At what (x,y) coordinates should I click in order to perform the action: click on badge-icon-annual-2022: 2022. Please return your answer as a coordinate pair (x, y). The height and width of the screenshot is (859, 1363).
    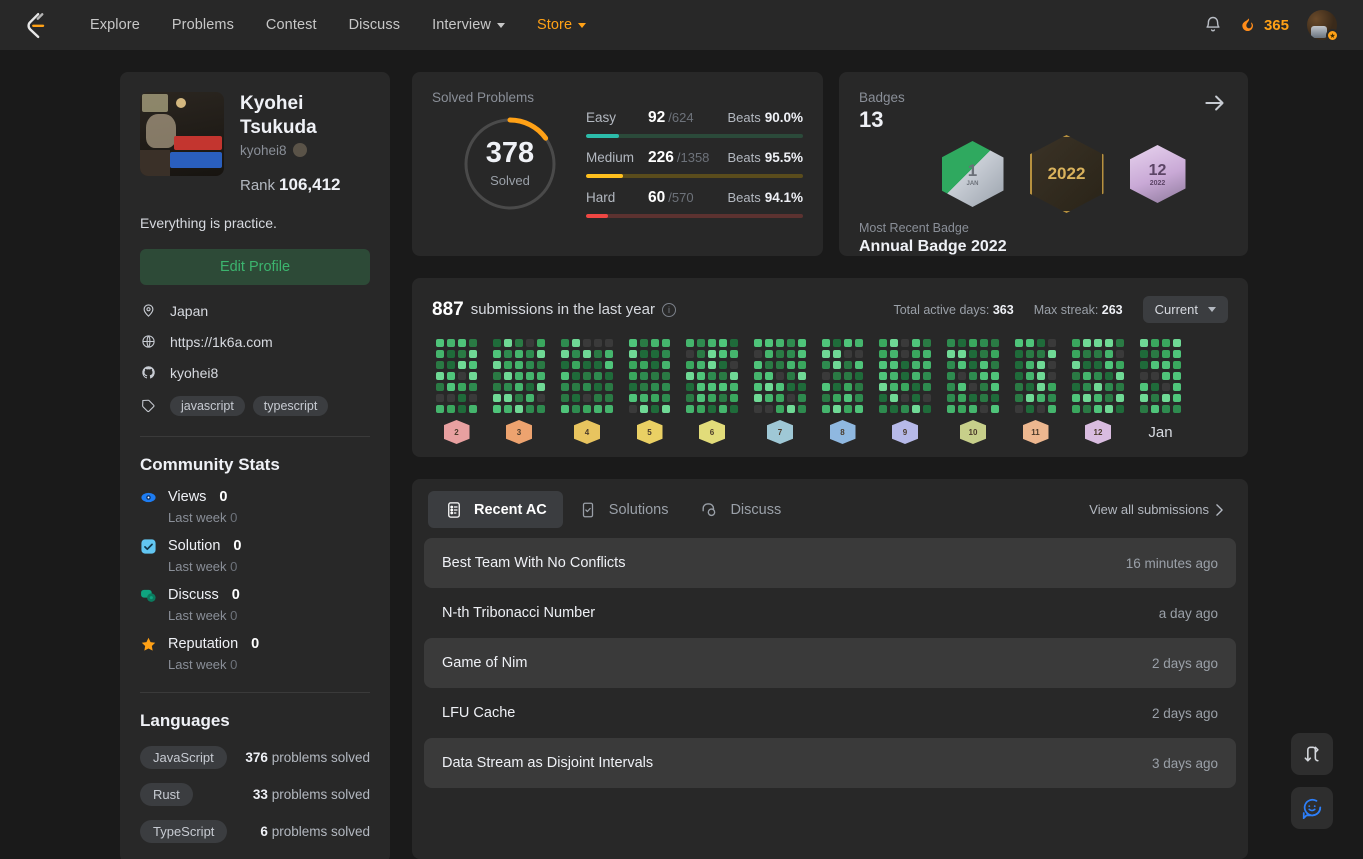
    Looking at the image, I should click on (1066, 174).